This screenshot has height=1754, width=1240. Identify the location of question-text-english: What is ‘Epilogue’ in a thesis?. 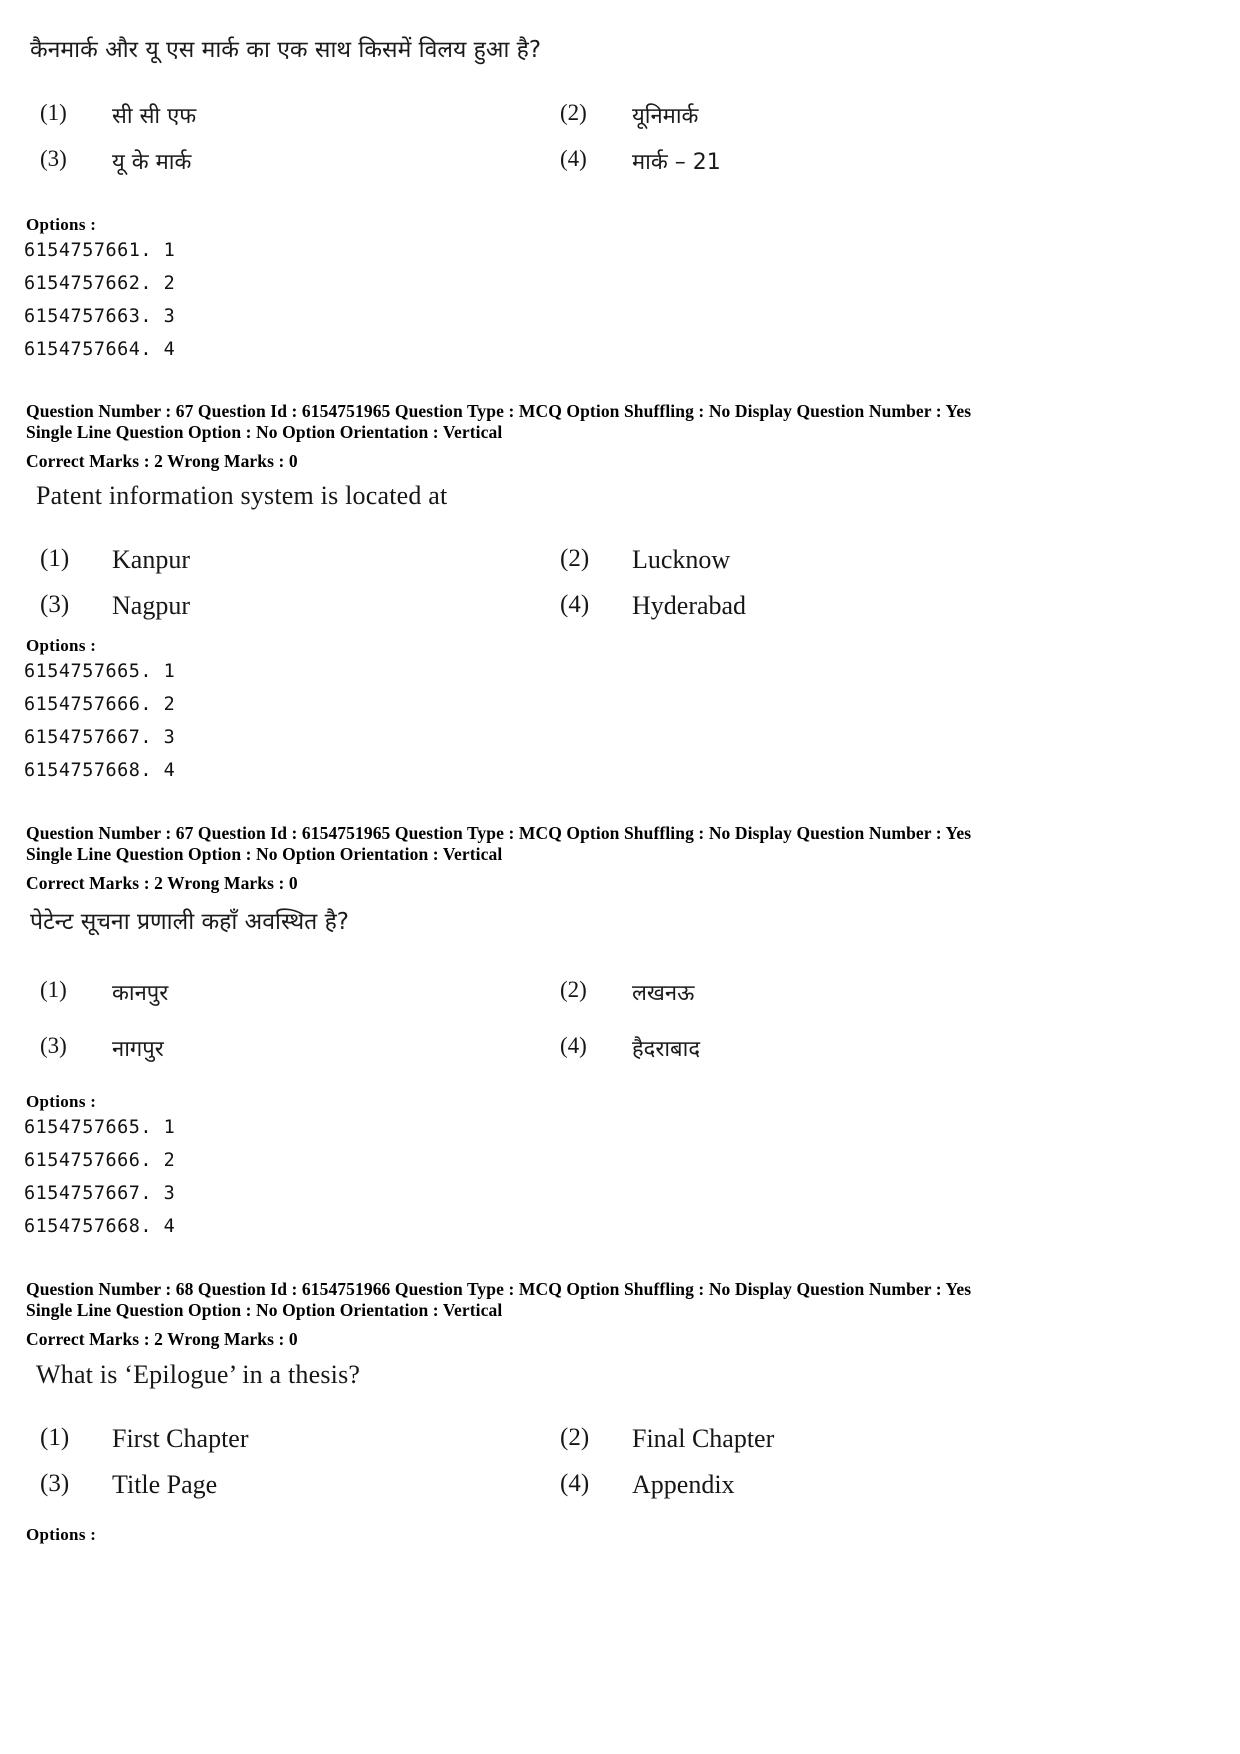
(198, 1374).